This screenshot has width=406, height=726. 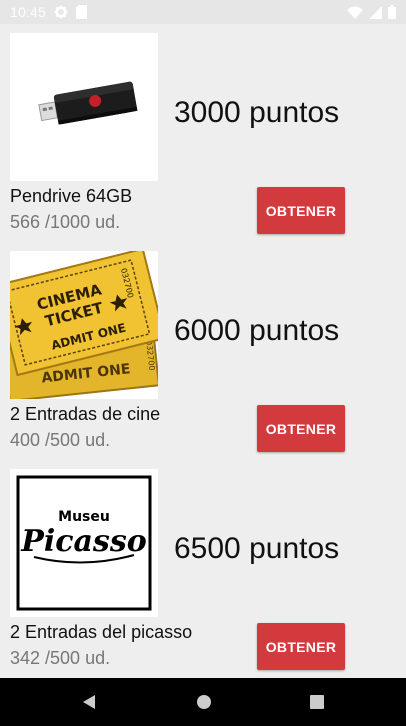 I want to click on home-icon, so click(x=204, y=704).